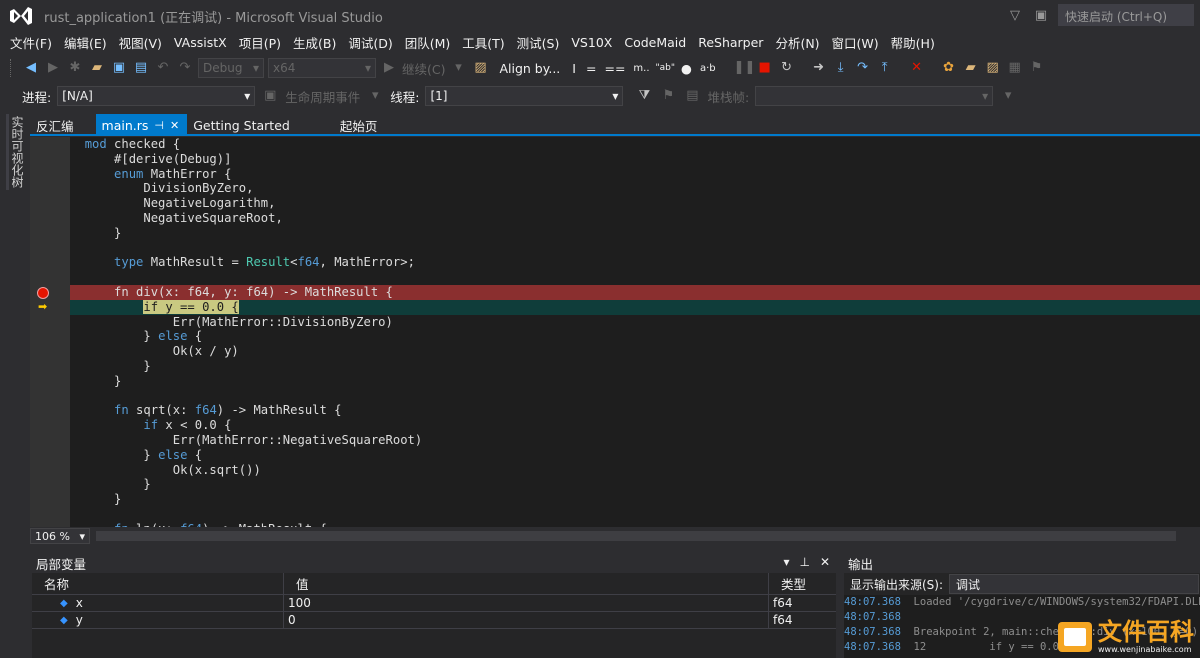 Image resolution: width=1200 pixels, height=658 pixels. I want to click on menu-debug: 调试(D), so click(370, 42).